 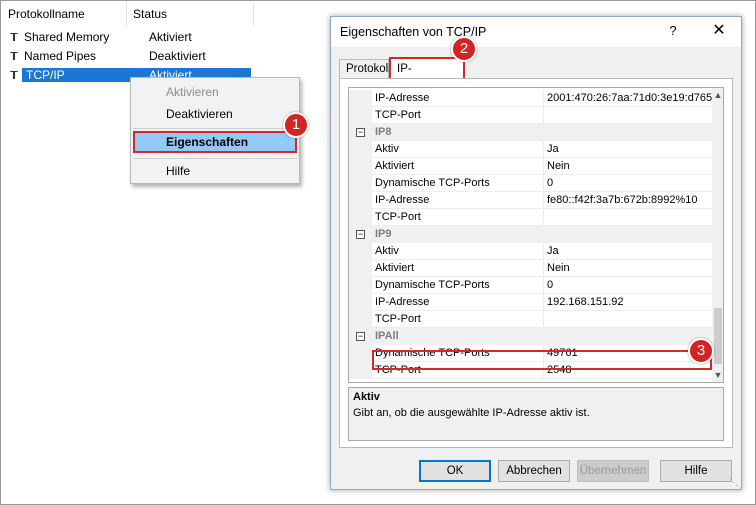 What do you see at coordinates (427, 76) in the screenshot?
I see `tab-ip-addresses: IP-Adressen` at bounding box center [427, 76].